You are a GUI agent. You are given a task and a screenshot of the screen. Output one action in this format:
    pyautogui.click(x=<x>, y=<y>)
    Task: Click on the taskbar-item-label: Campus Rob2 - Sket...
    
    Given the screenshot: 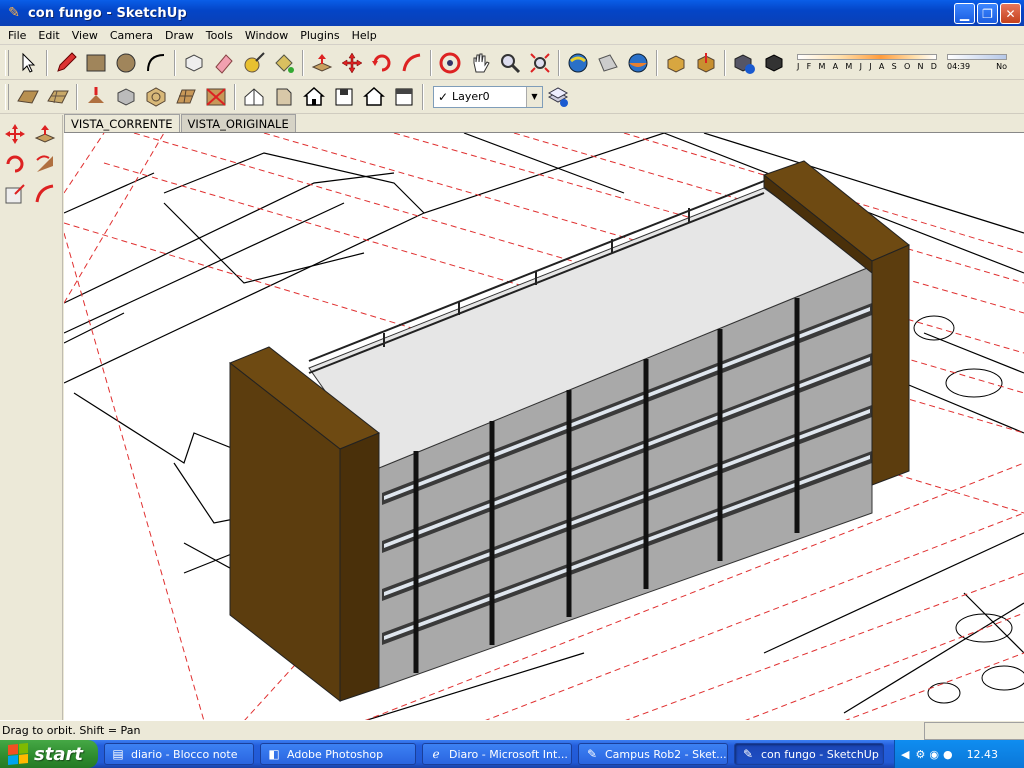 What is the action you would take?
    pyautogui.click(x=666, y=754)
    